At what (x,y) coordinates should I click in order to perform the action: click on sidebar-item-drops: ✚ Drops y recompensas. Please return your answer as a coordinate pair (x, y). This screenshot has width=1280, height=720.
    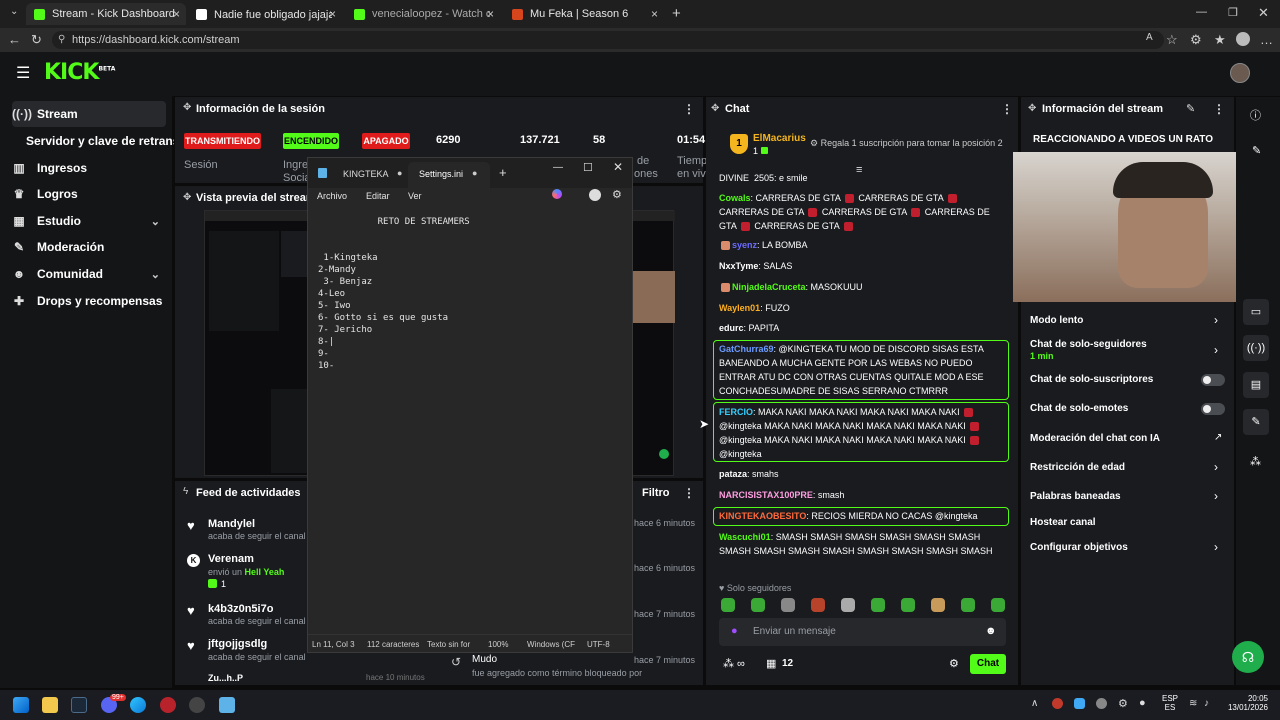
    Looking at the image, I should click on (89, 301).